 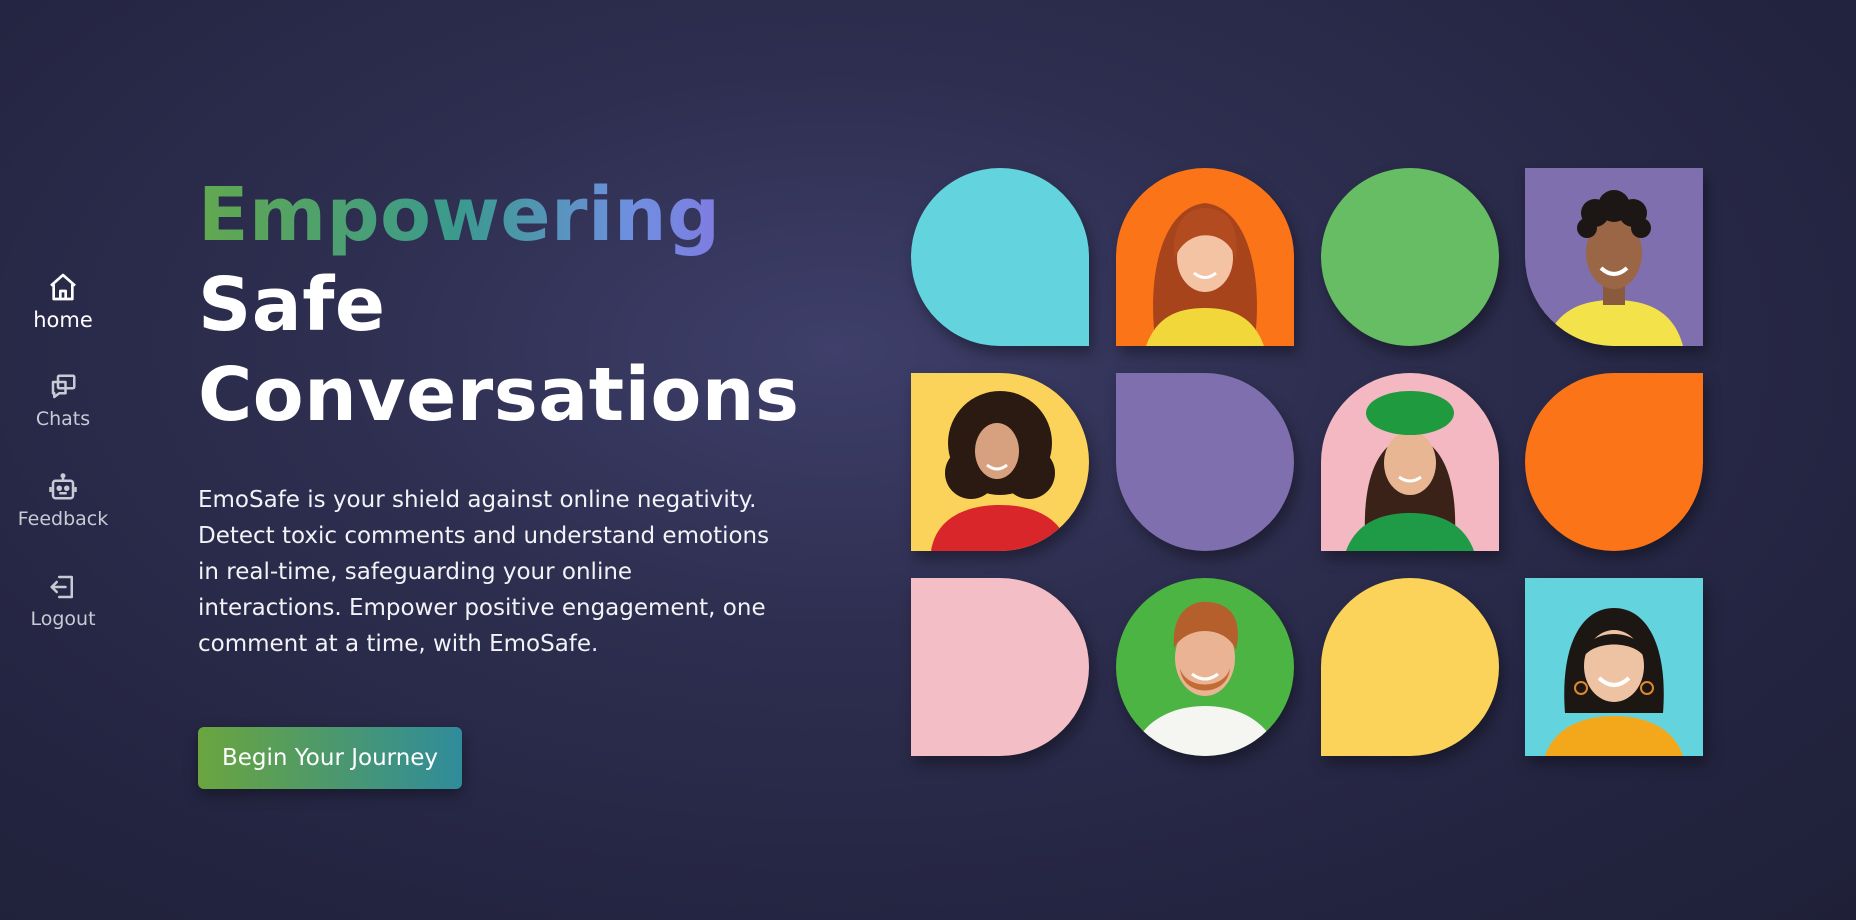 What do you see at coordinates (63, 387) in the screenshot?
I see `chat-icon` at bounding box center [63, 387].